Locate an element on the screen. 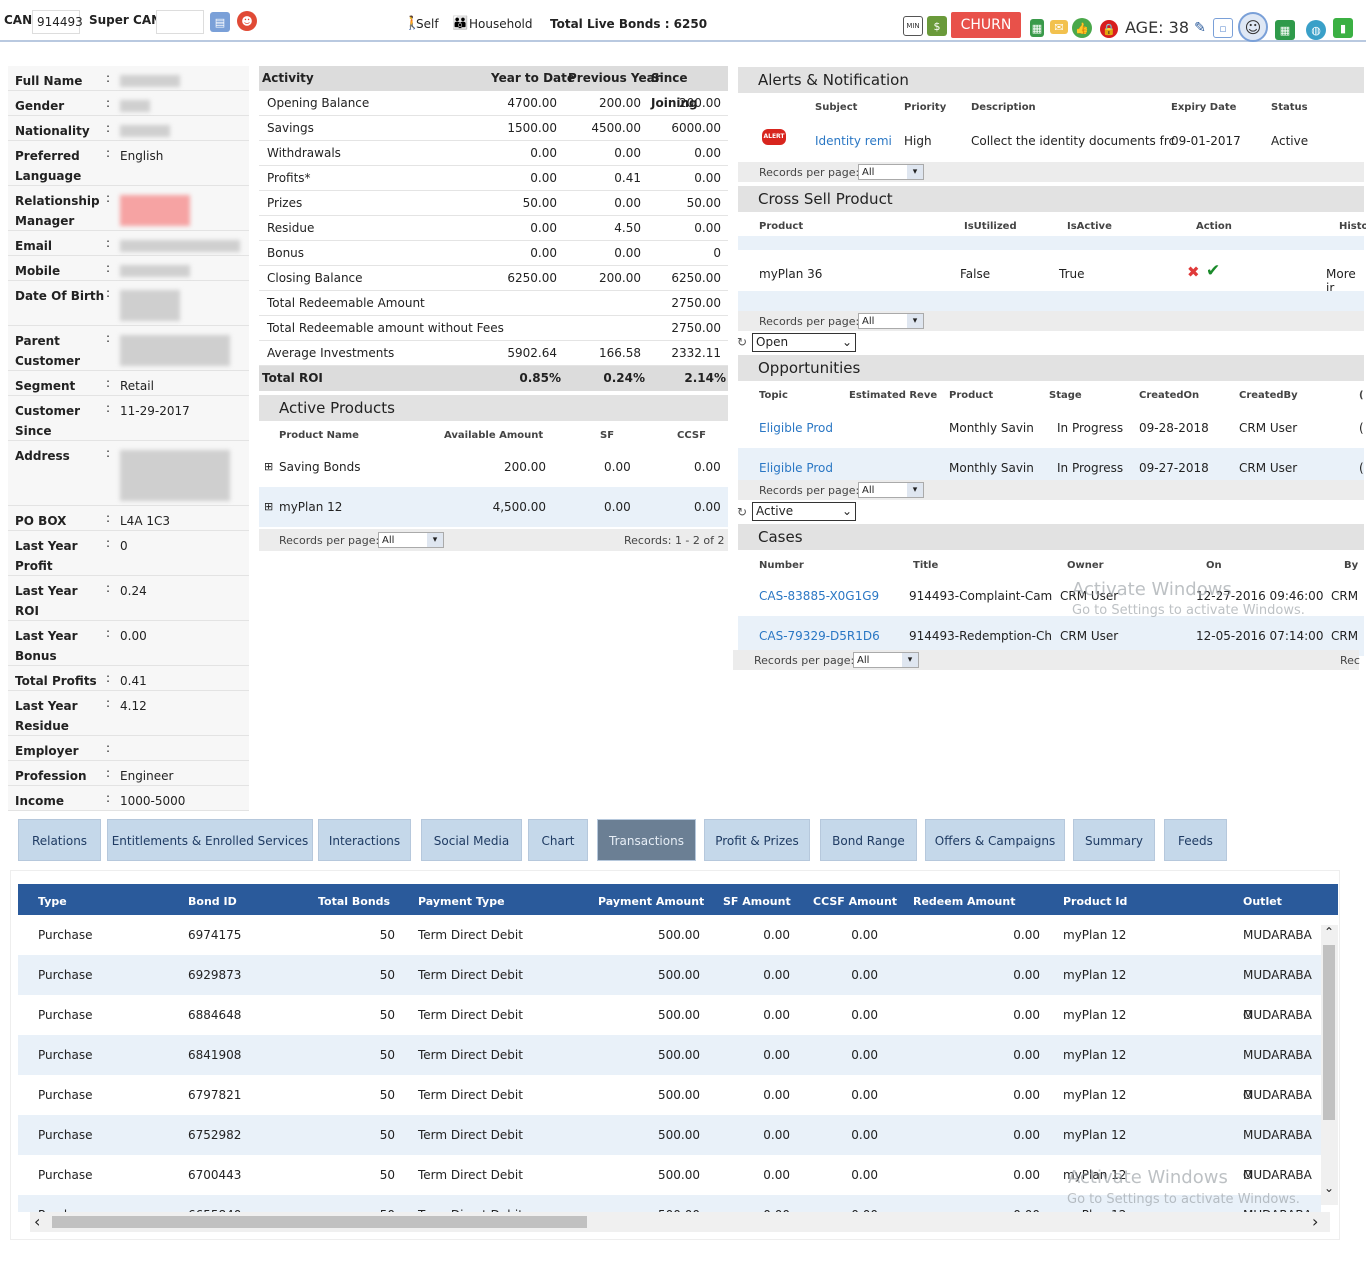  tab-chart: Chart is located at coordinates (558, 840).